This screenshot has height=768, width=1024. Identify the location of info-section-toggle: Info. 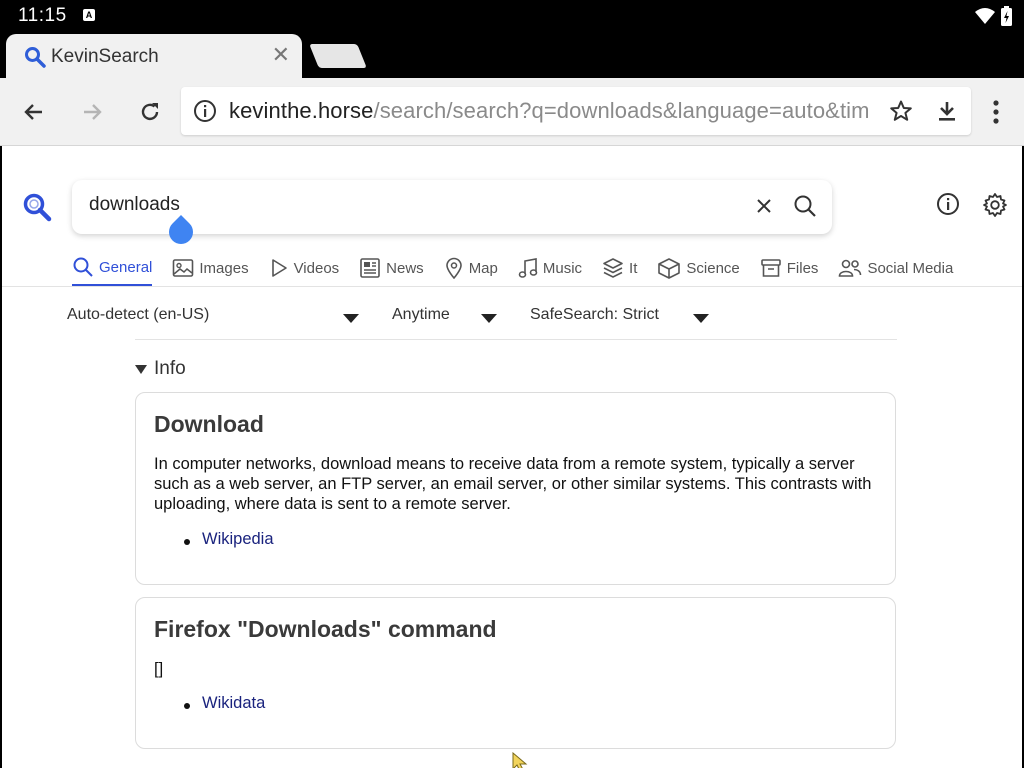
(160, 369).